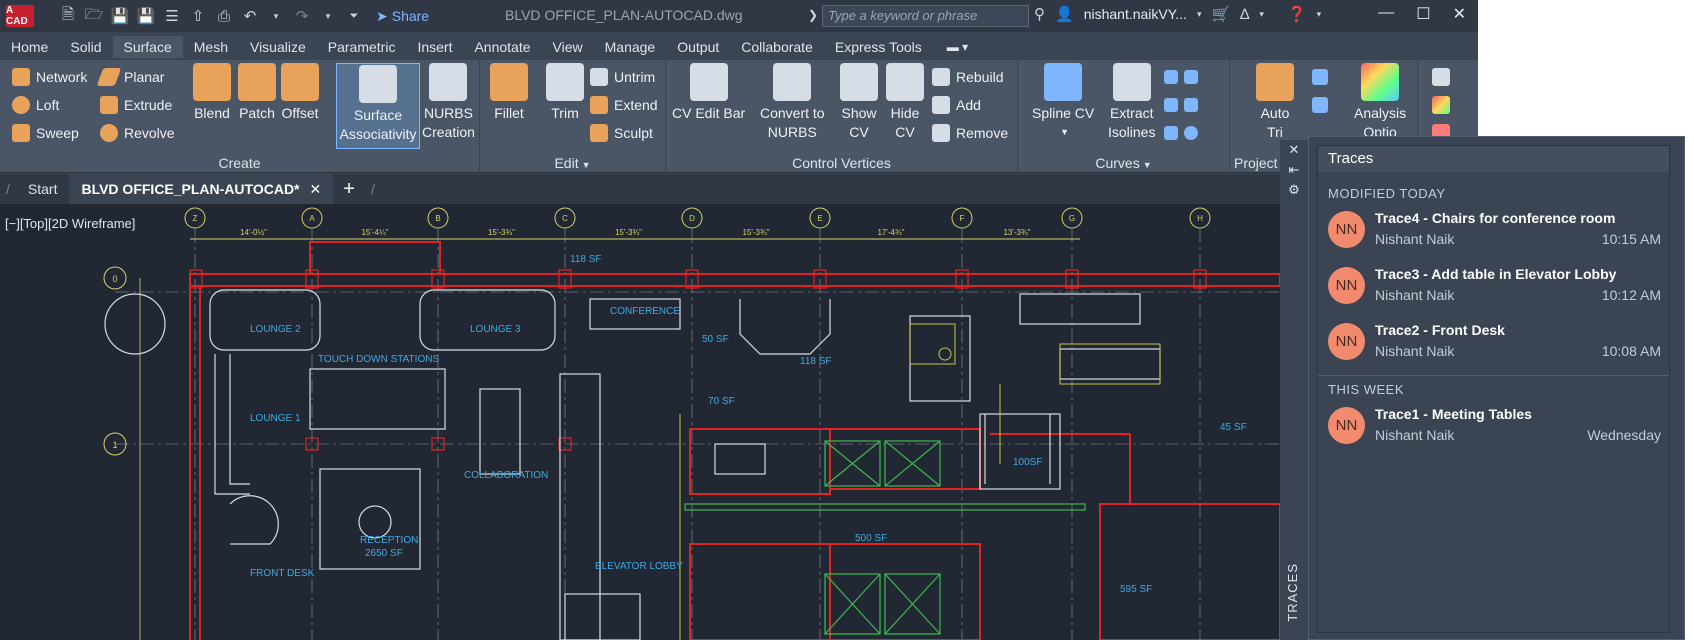  I want to click on redo-icon: ↷, so click(302, 16).